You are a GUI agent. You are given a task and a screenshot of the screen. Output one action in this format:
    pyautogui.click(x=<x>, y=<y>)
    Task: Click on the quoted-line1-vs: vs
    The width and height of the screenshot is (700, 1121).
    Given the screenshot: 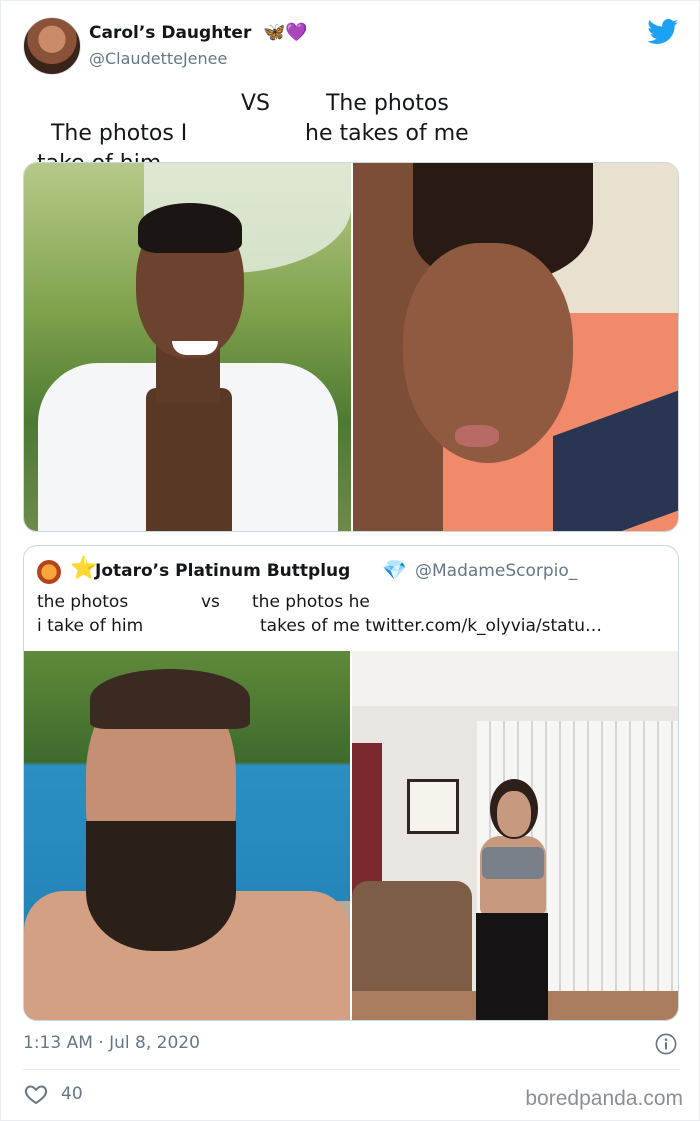 What is the action you would take?
    pyautogui.click(x=210, y=602)
    